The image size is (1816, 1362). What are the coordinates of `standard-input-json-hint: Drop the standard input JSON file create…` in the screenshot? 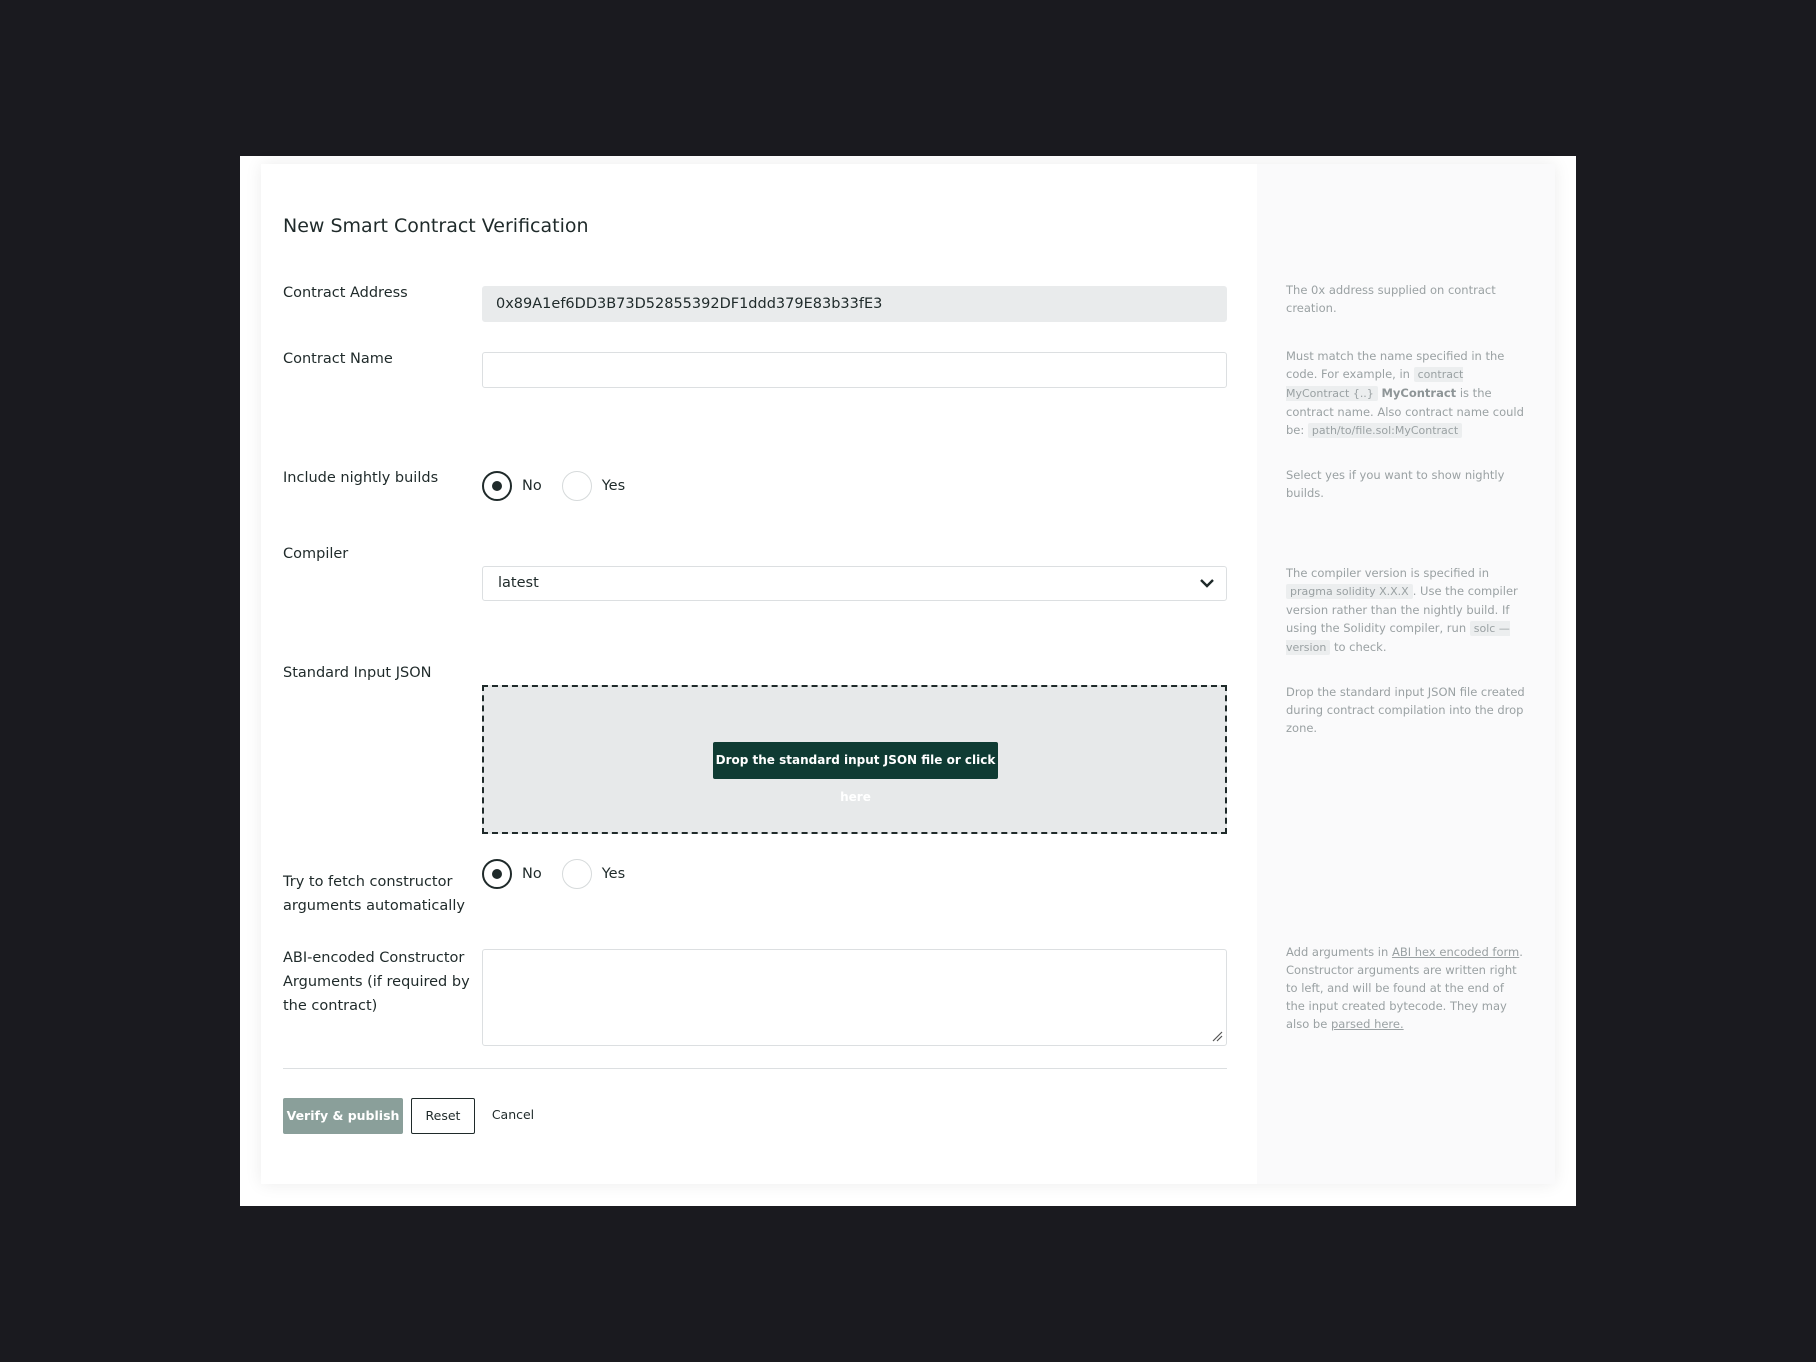 It's located at (1405, 710).